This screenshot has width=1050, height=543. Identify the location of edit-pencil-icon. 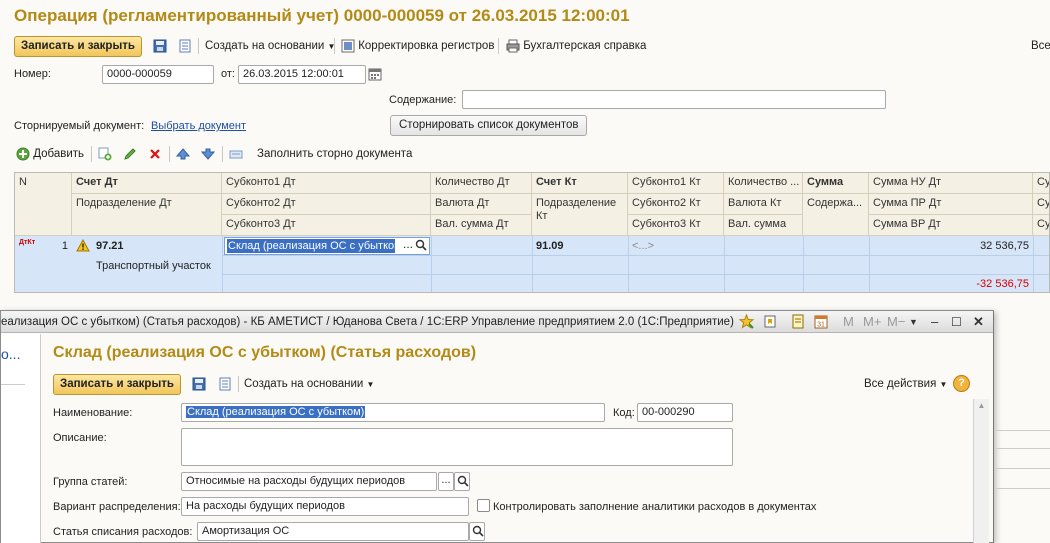
(130, 154).